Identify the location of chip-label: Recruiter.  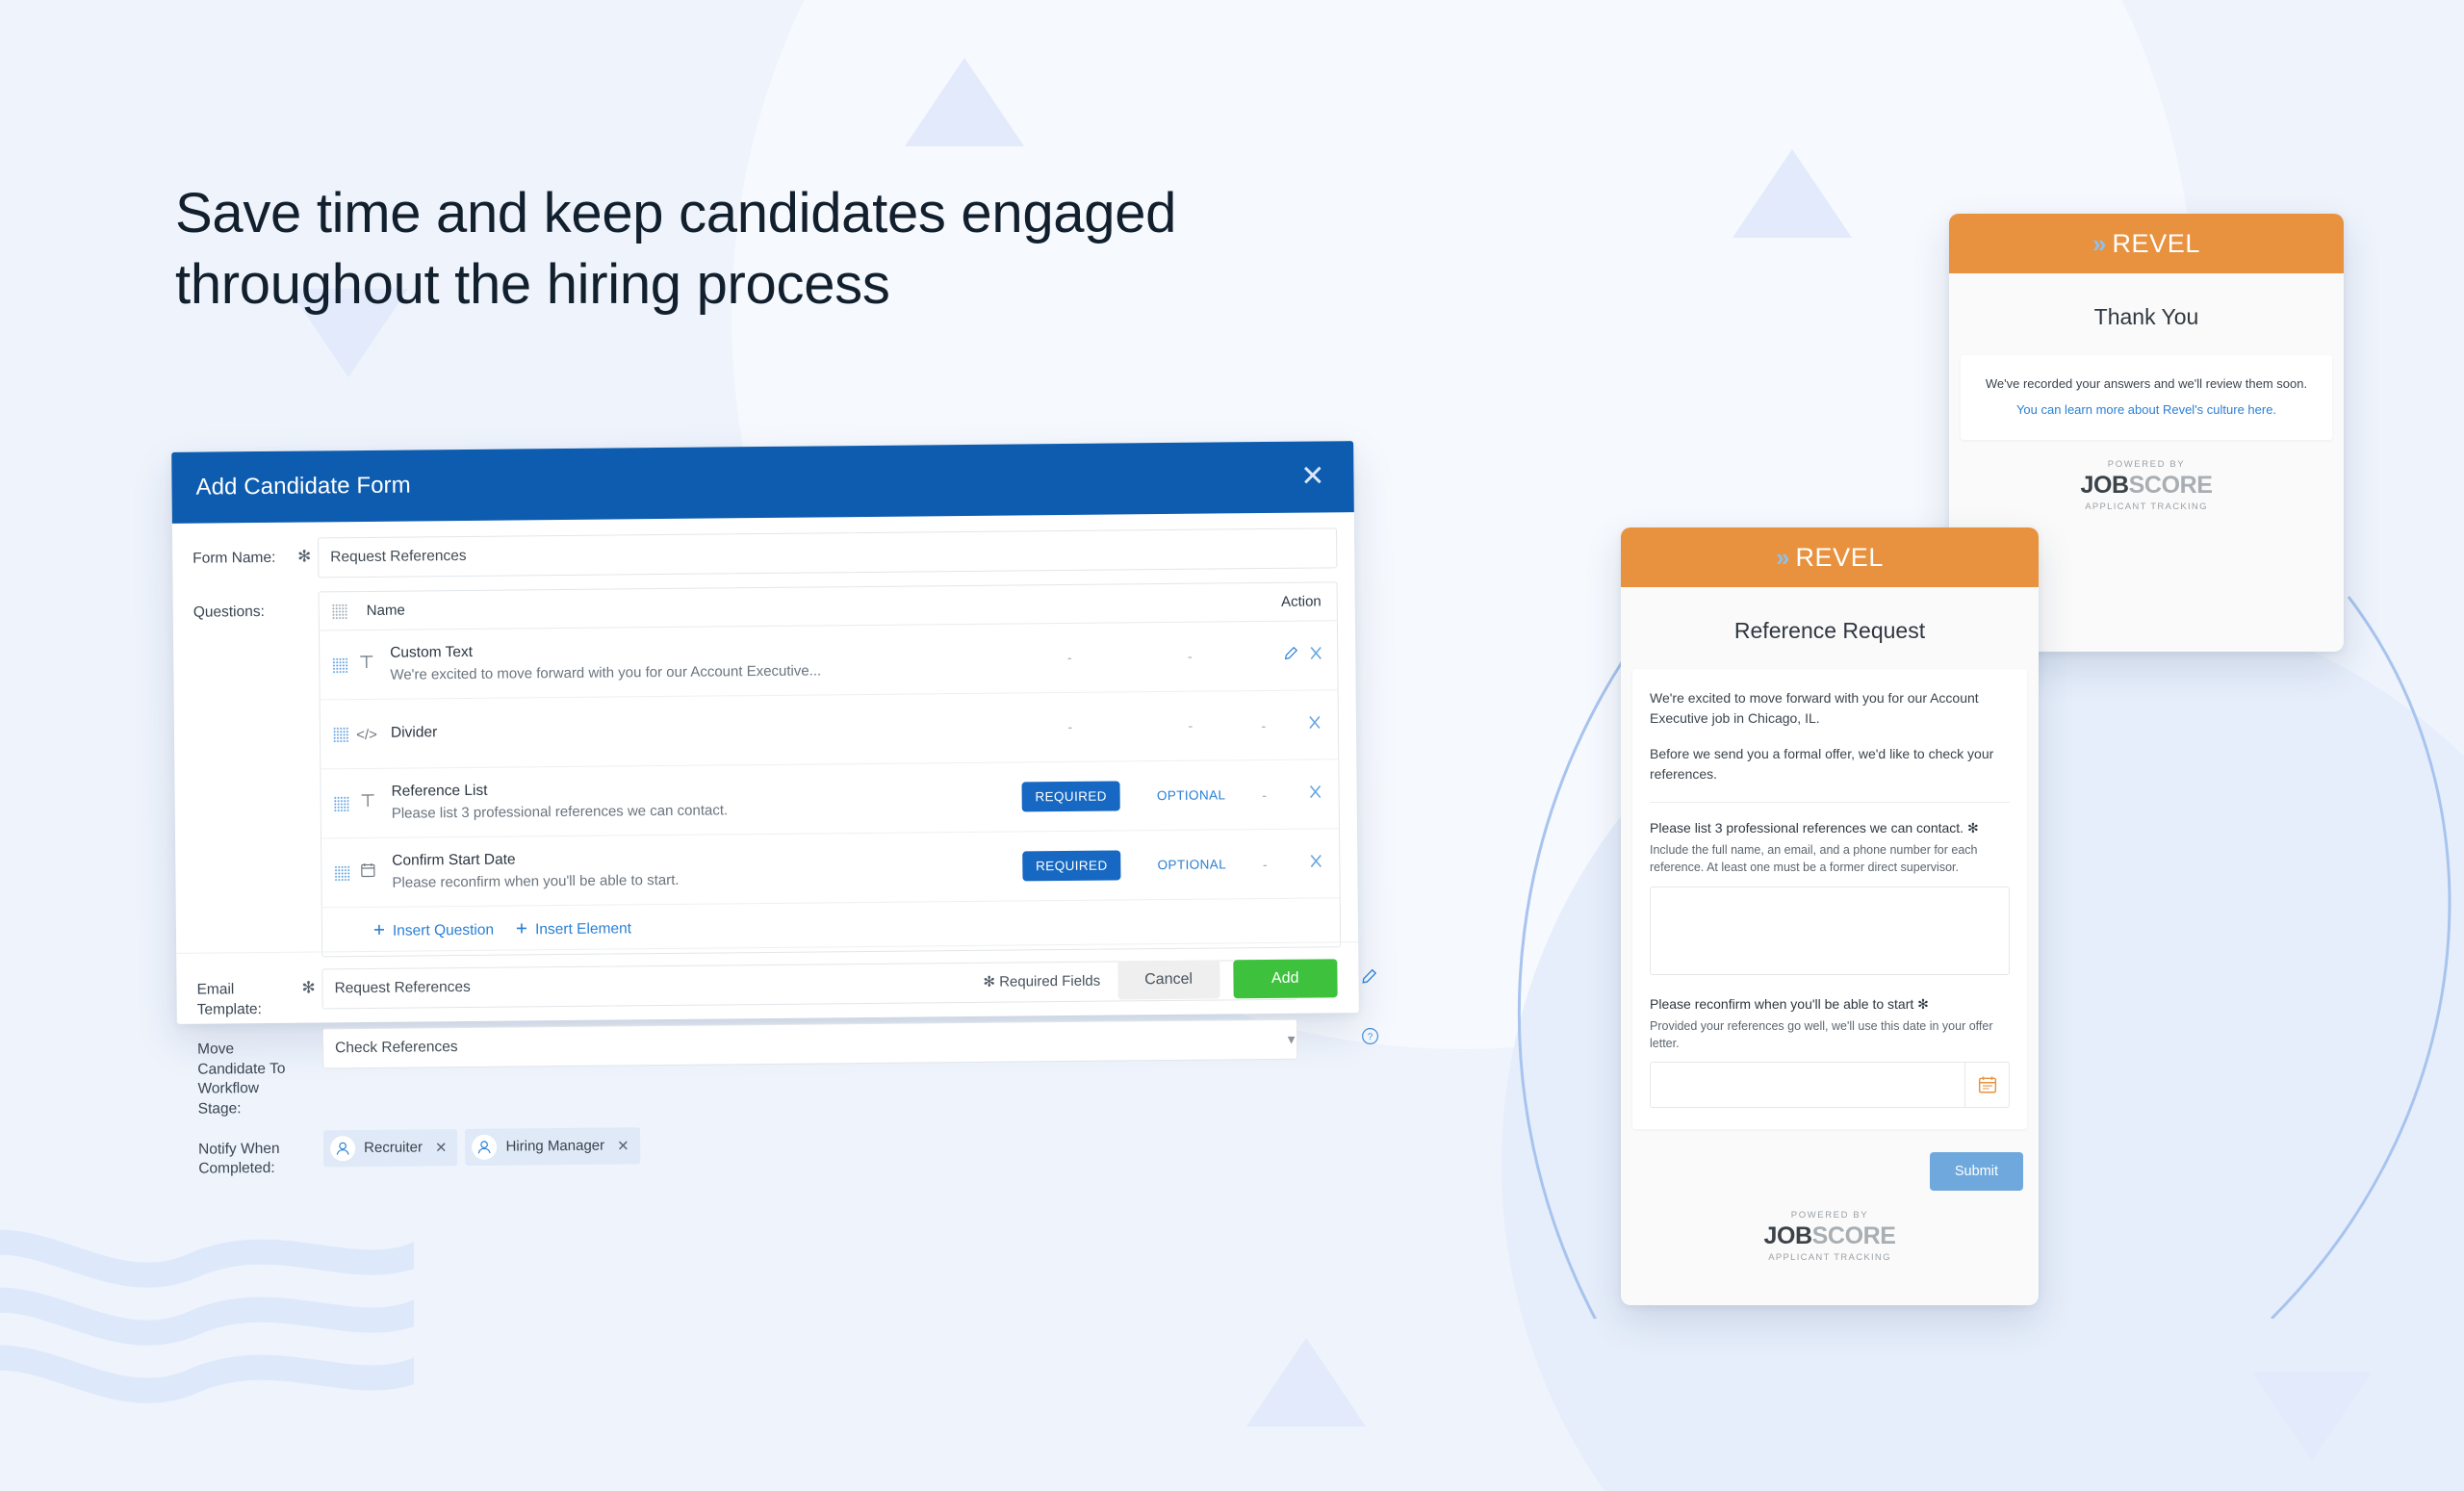
(394, 1148).